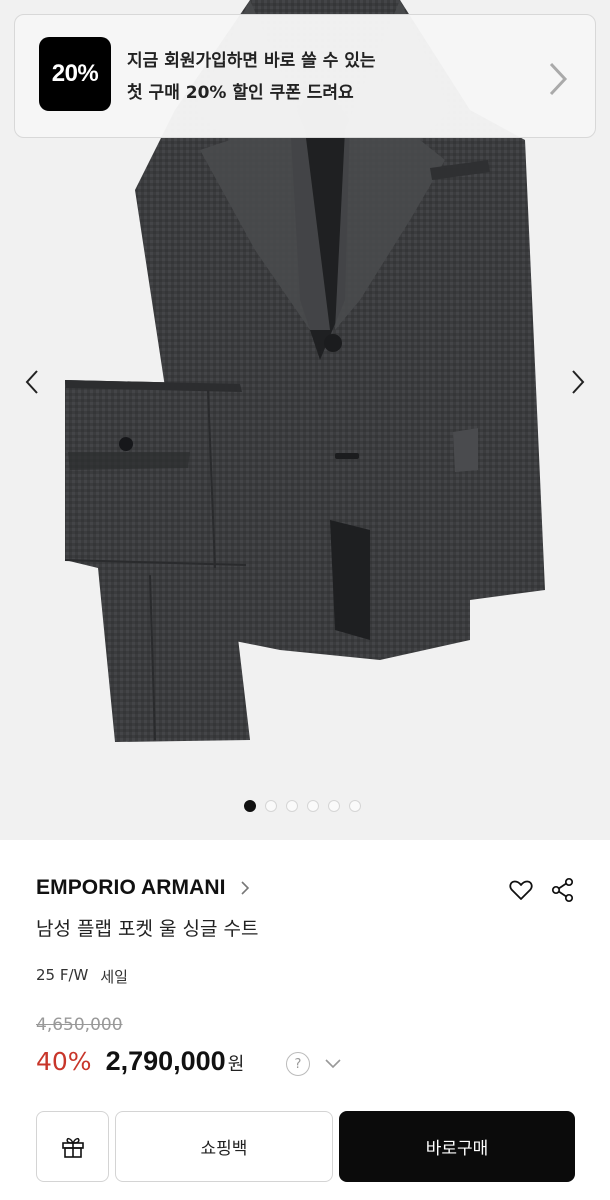 This screenshot has width=610, height=1200. What do you see at coordinates (114, 977) in the screenshot?
I see `sale-tag: 세일` at bounding box center [114, 977].